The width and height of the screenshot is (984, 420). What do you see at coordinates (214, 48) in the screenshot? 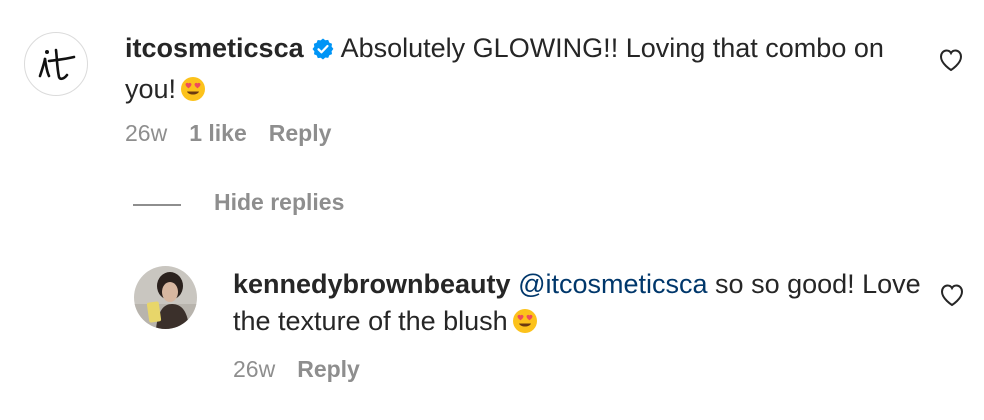
I see `comment-username: itcosmeticsca` at bounding box center [214, 48].